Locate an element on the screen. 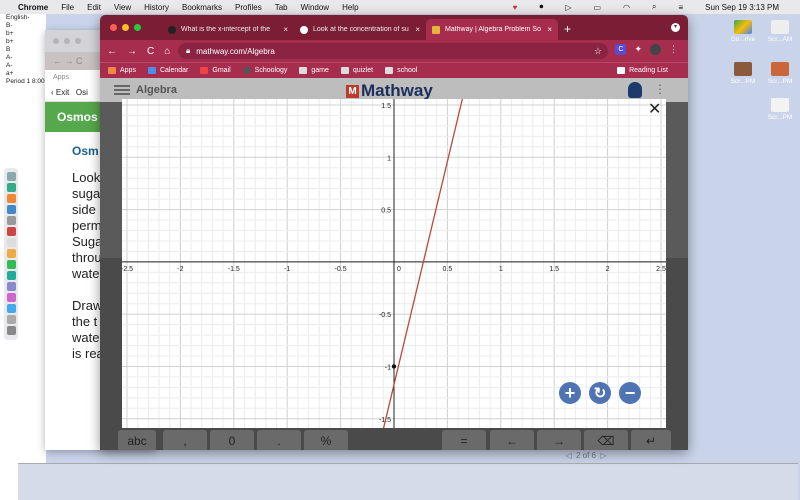  maximize-window-button is located at coordinates (137, 27).